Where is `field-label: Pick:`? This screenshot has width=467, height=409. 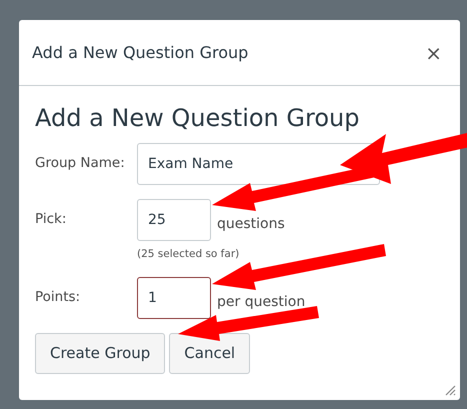
field-label: Pick: is located at coordinates (51, 219).